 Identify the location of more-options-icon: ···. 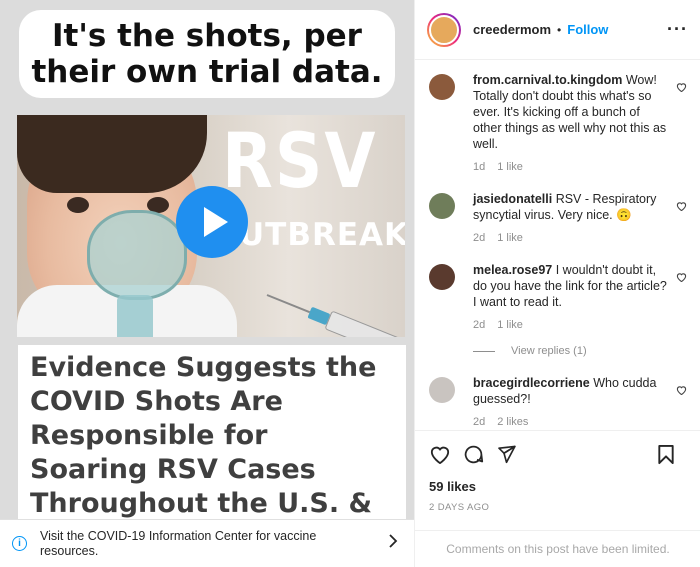
(677, 29).